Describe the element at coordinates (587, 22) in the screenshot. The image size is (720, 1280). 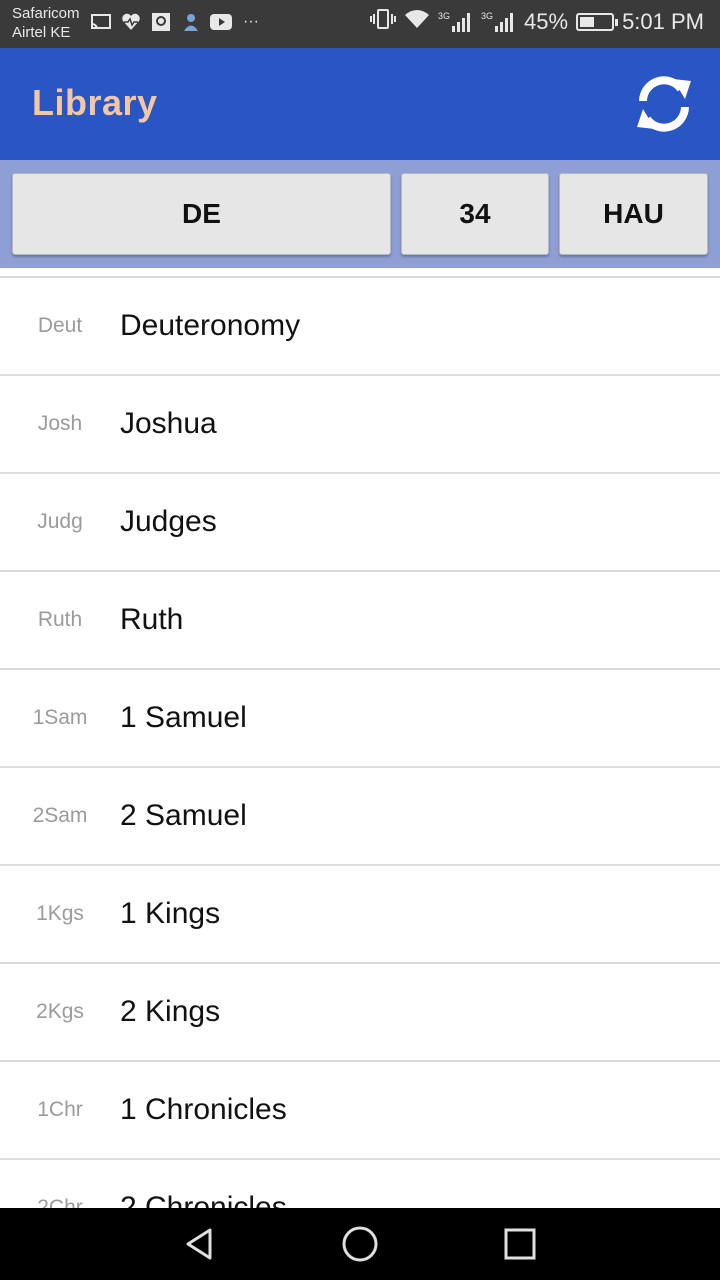
I see `battery-level` at that location.